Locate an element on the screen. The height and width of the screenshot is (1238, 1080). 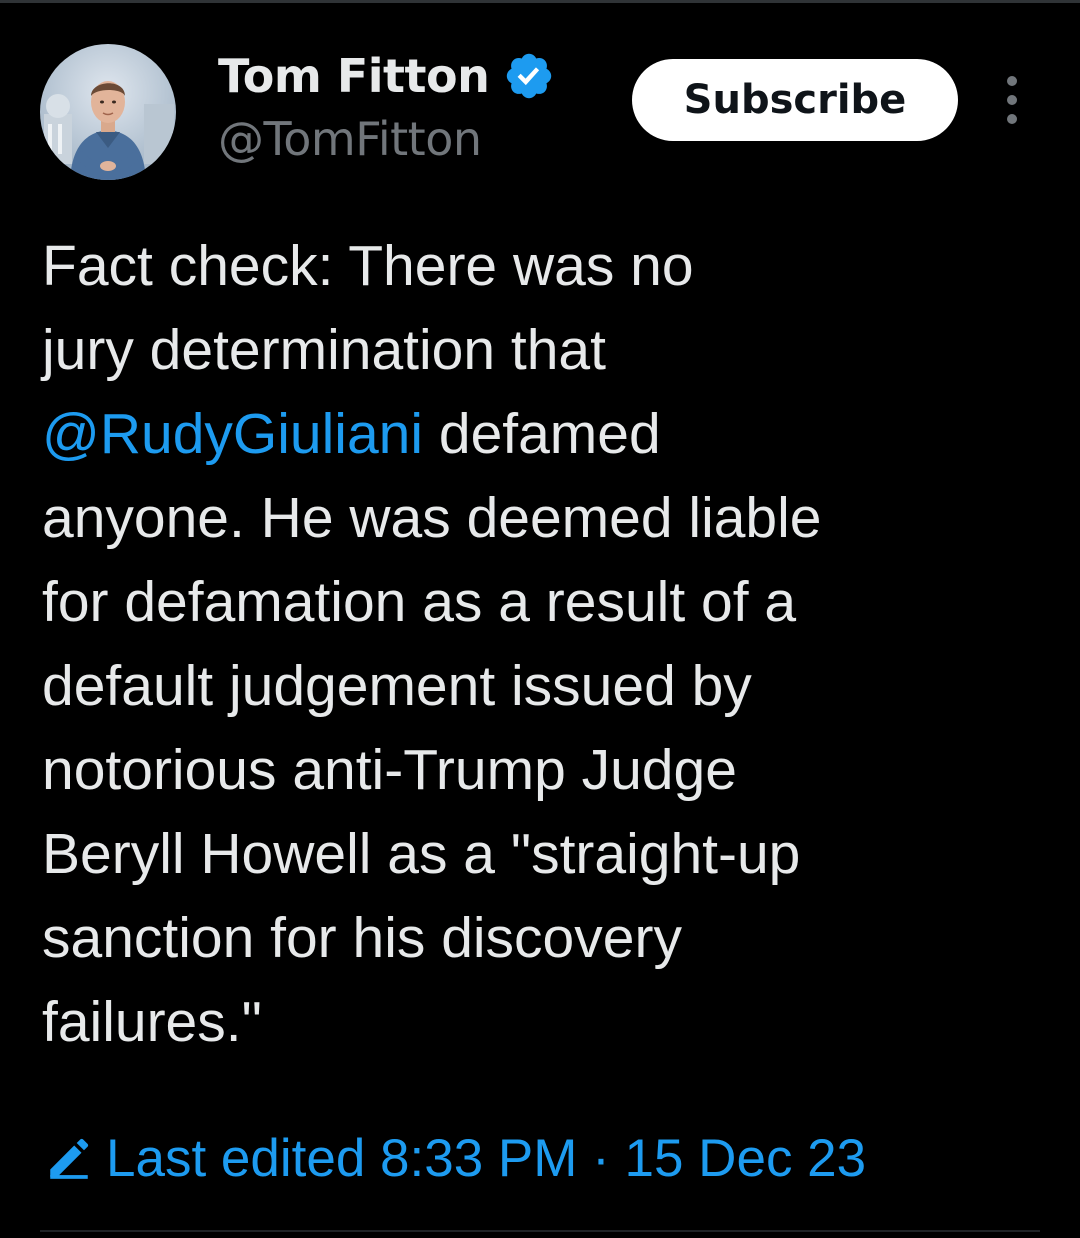
last-edited-link: Last edited 8:33 PM · 15 Dec 23 is located at coordinates (455, 1158).